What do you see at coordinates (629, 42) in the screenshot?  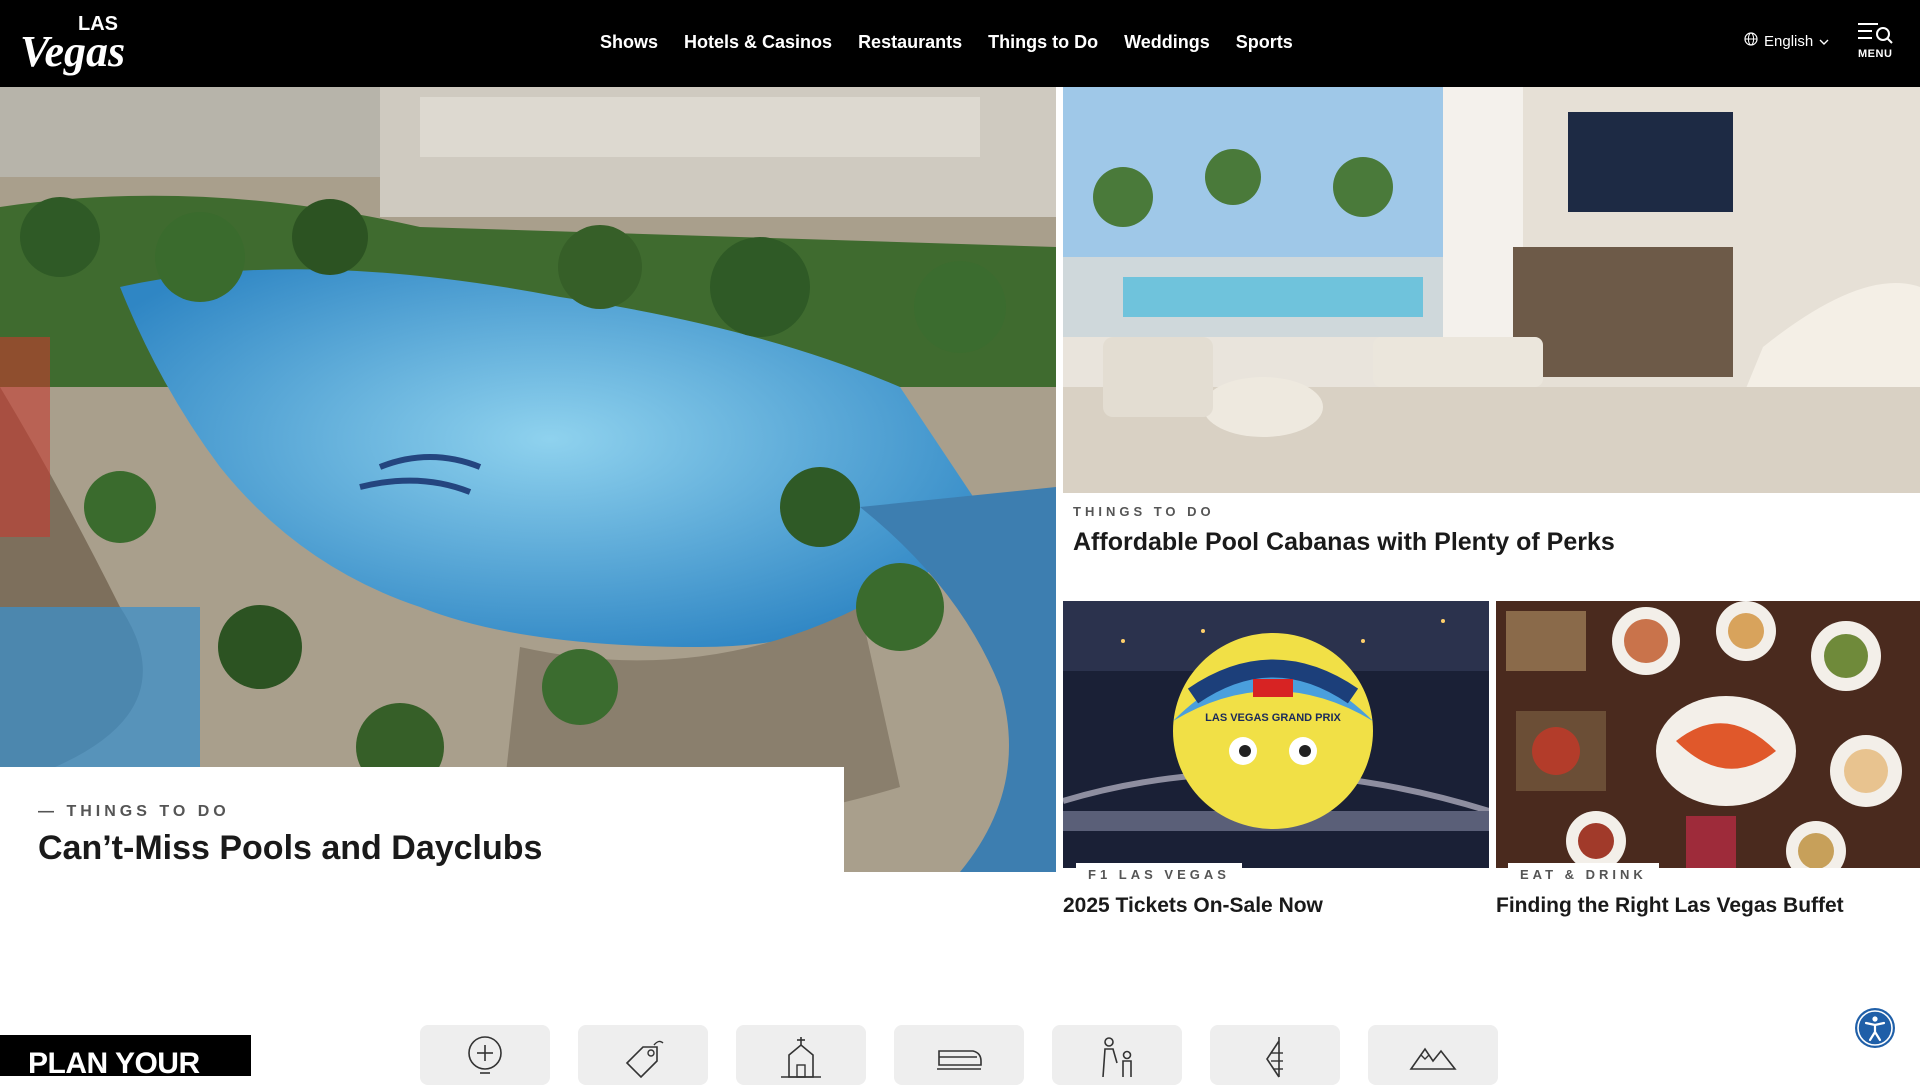 I see `nav-shows: Shows` at bounding box center [629, 42].